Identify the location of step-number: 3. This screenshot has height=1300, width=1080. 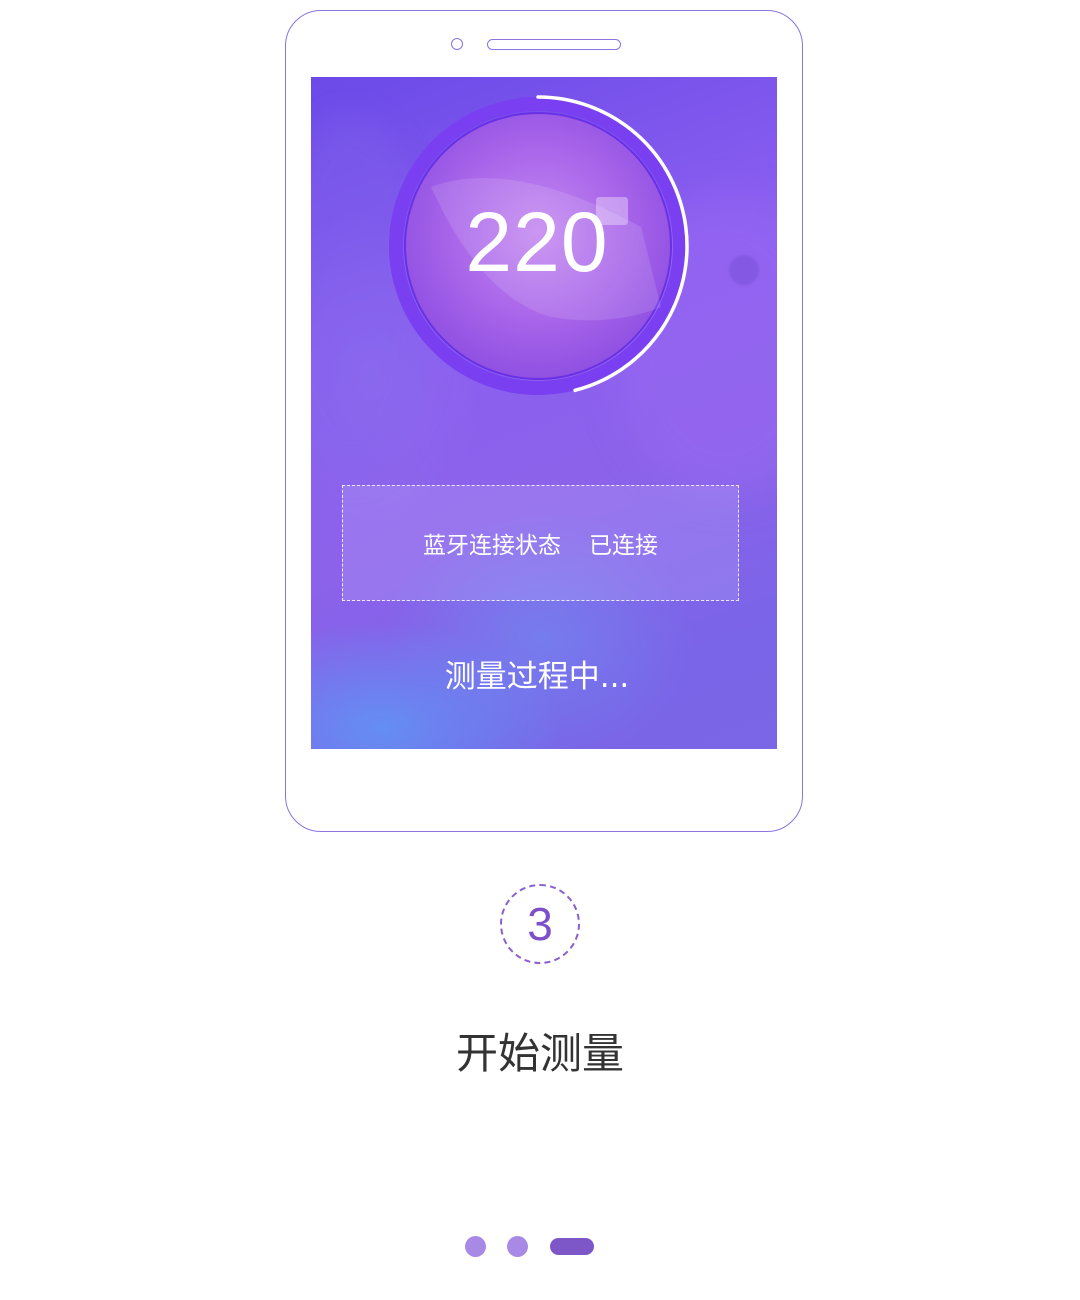
(540, 924).